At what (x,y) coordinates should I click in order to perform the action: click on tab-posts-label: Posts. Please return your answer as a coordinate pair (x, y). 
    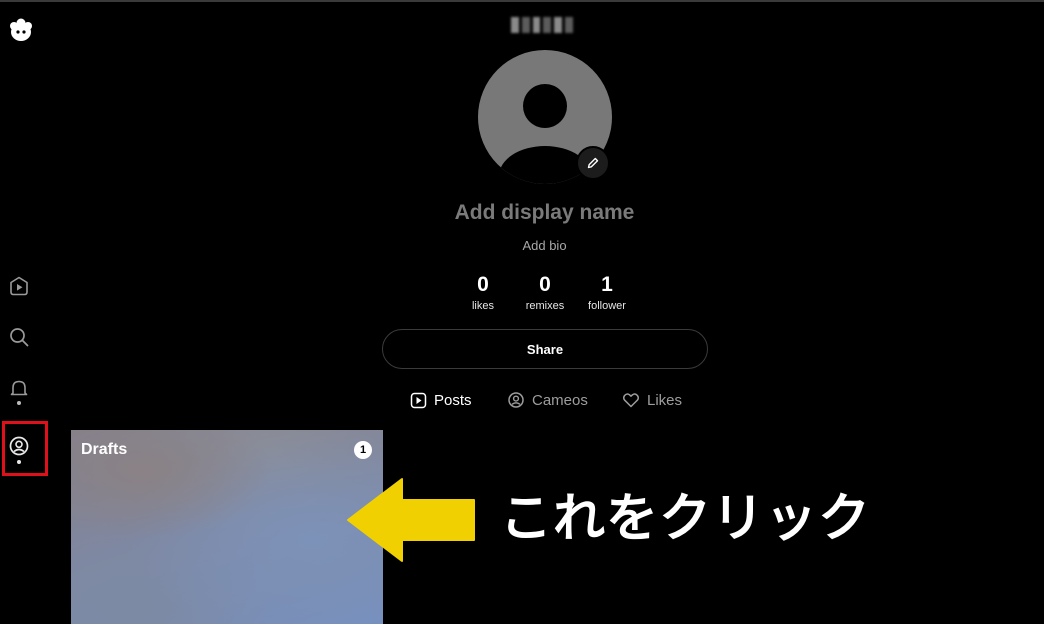
    Looking at the image, I should click on (453, 400).